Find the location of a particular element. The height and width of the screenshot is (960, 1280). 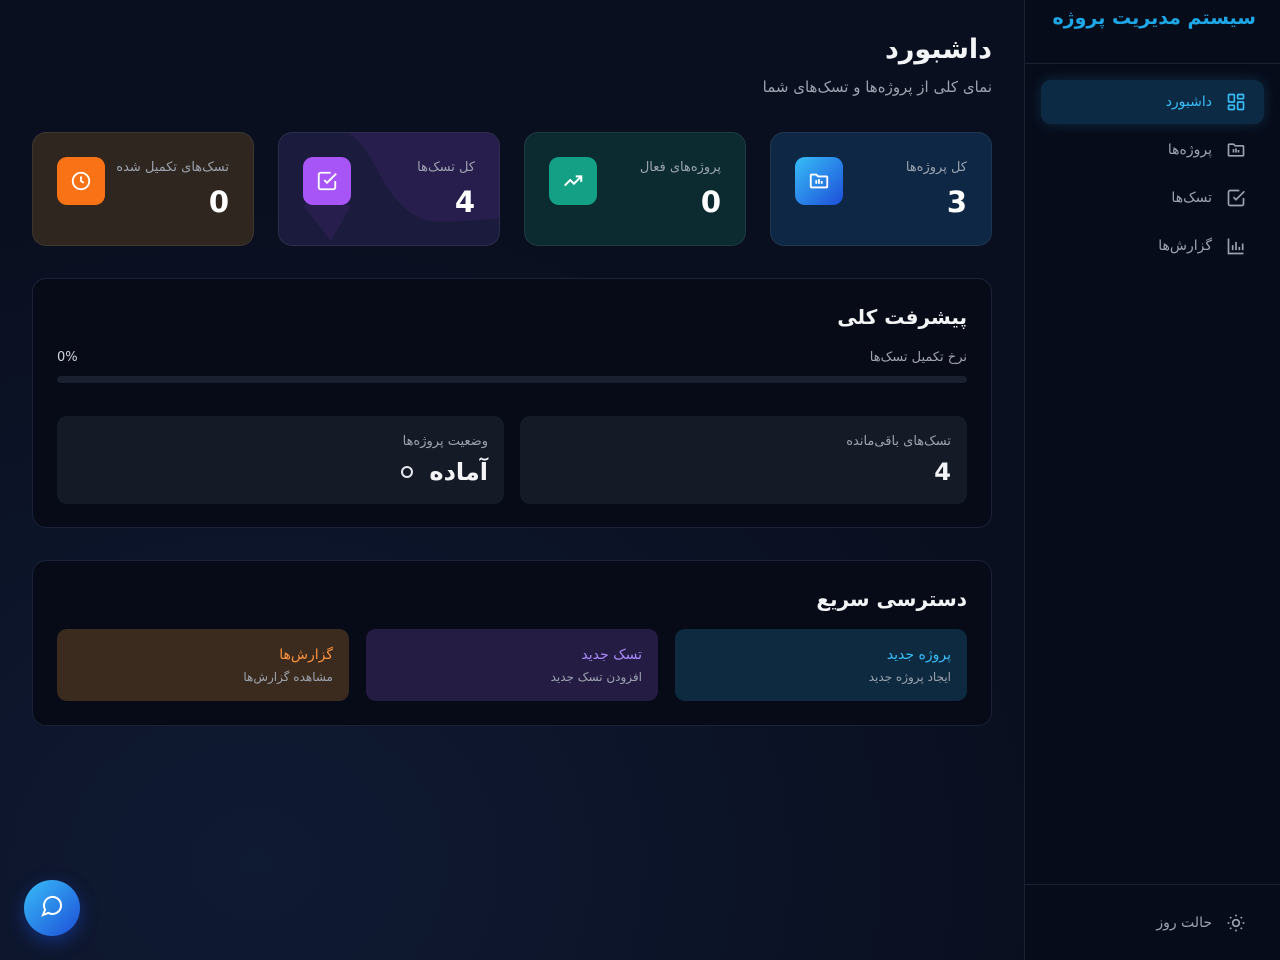

theme-toggle-label: حالت روز is located at coordinates (1184, 922).